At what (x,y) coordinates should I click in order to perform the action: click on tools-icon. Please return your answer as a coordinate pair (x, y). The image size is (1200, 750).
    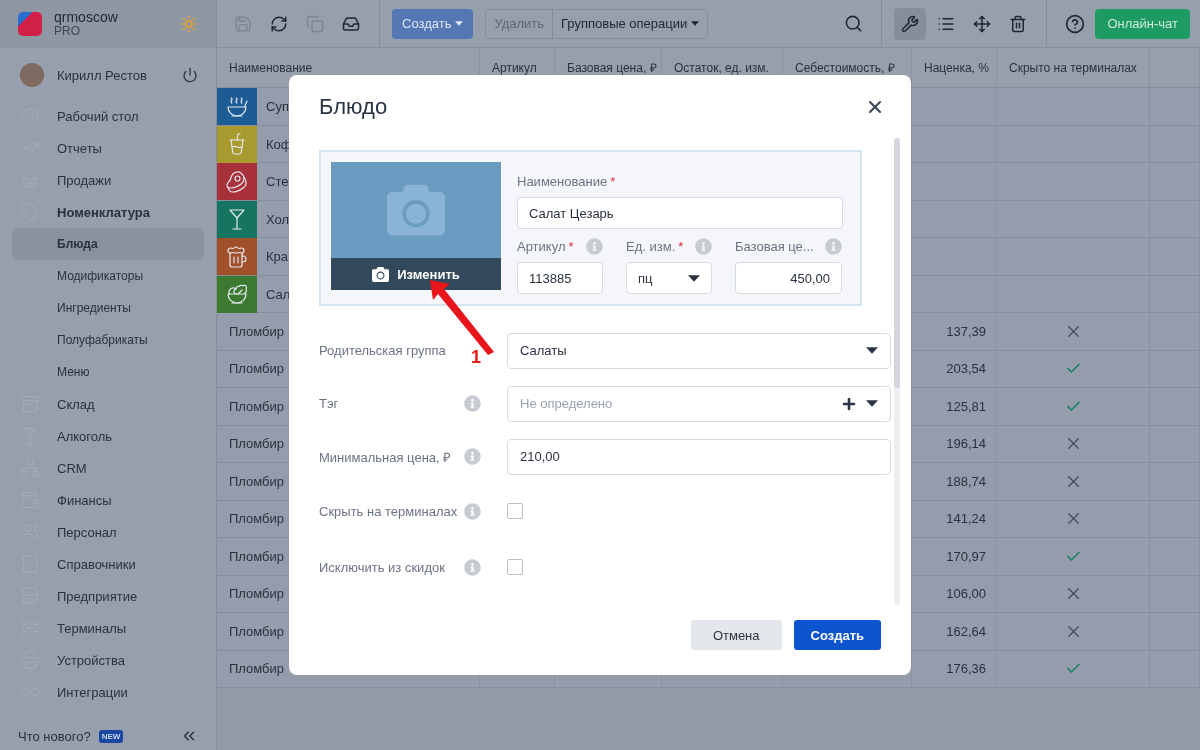
    Looking at the image, I should click on (910, 23).